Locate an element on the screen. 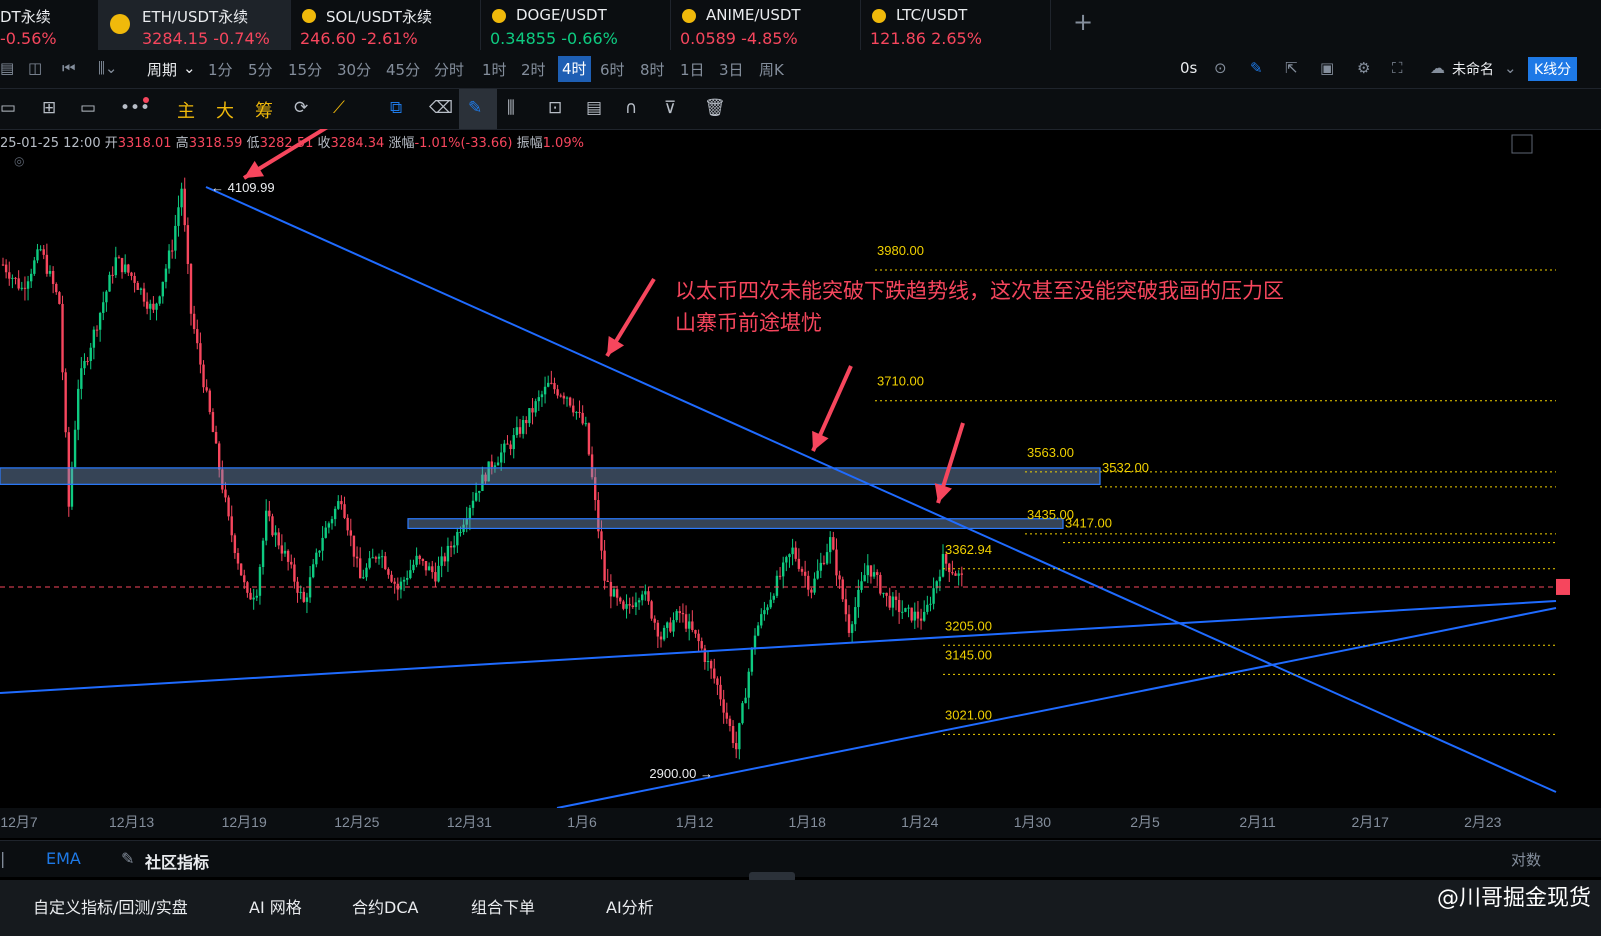 Image resolution: width=1601 pixels, height=936 pixels. grid-icon: ◫ is located at coordinates (35, 68).